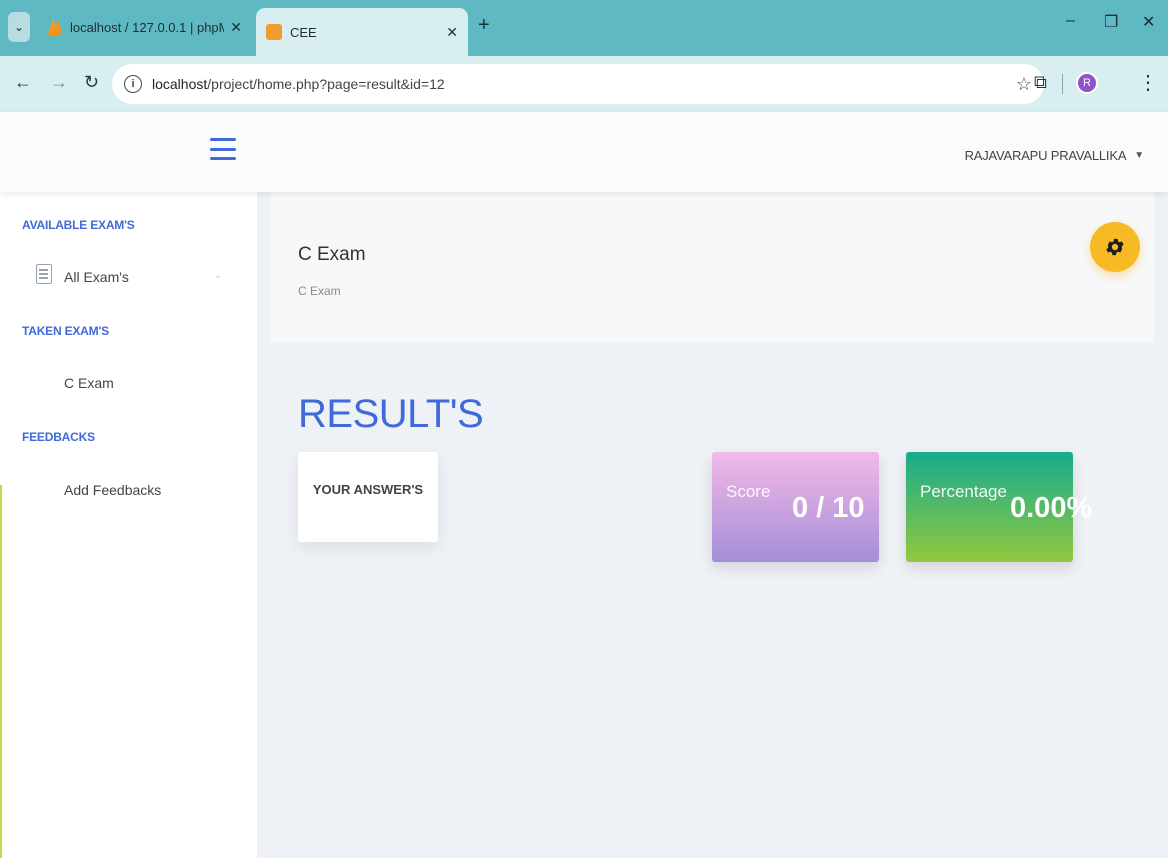 The width and height of the screenshot is (1168, 858). What do you see at coordinates (44, 274) in the screenshot?
I see `document-icon` at bounding box center [44, 274].